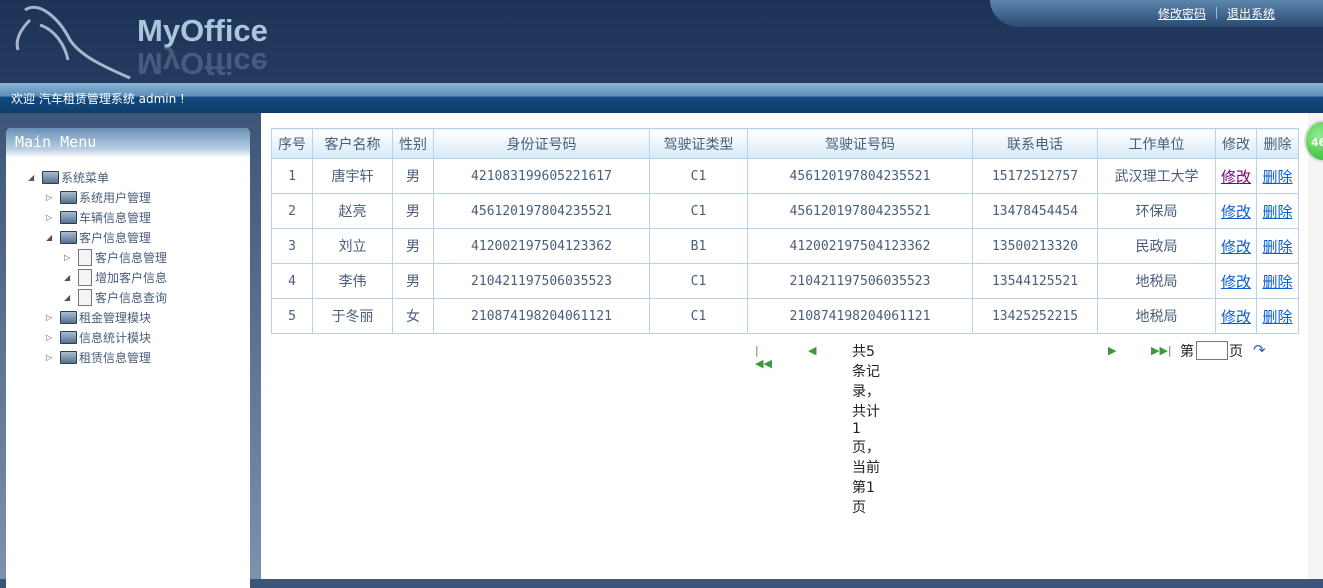  I want to click on cell-id-number: 456120197804235521, so click(541, 211).